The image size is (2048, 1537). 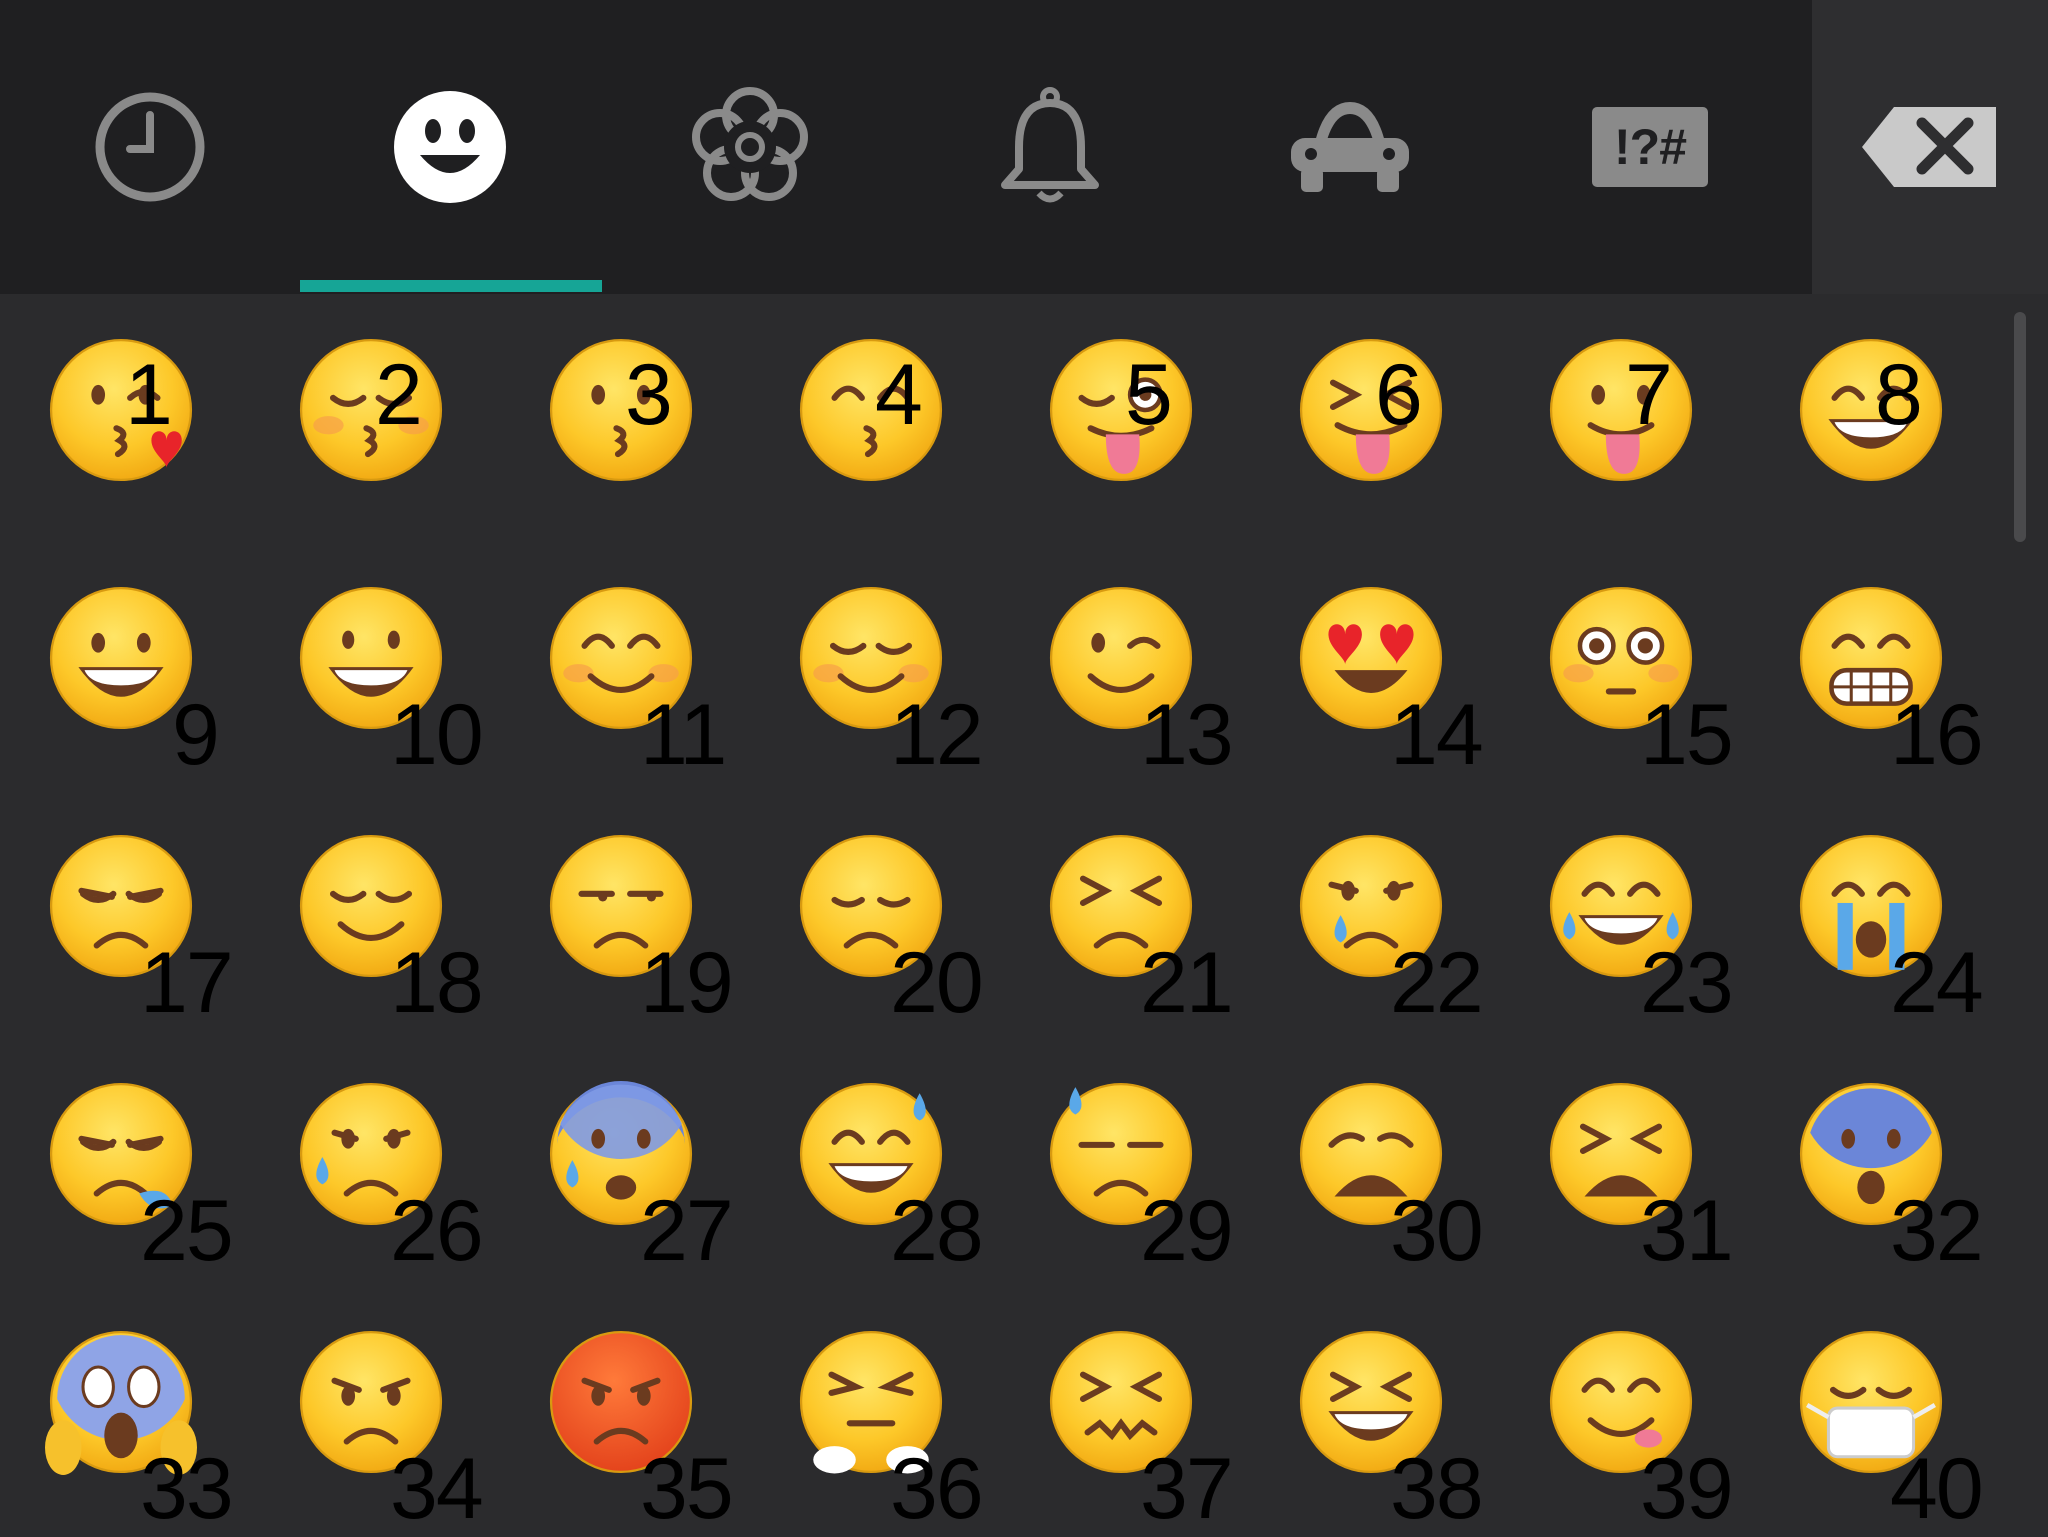 What do you see at coordinates (625, 666) in the screenshot?
I see `emoji-smile-blush: 11` at bounding box center [625, 666].